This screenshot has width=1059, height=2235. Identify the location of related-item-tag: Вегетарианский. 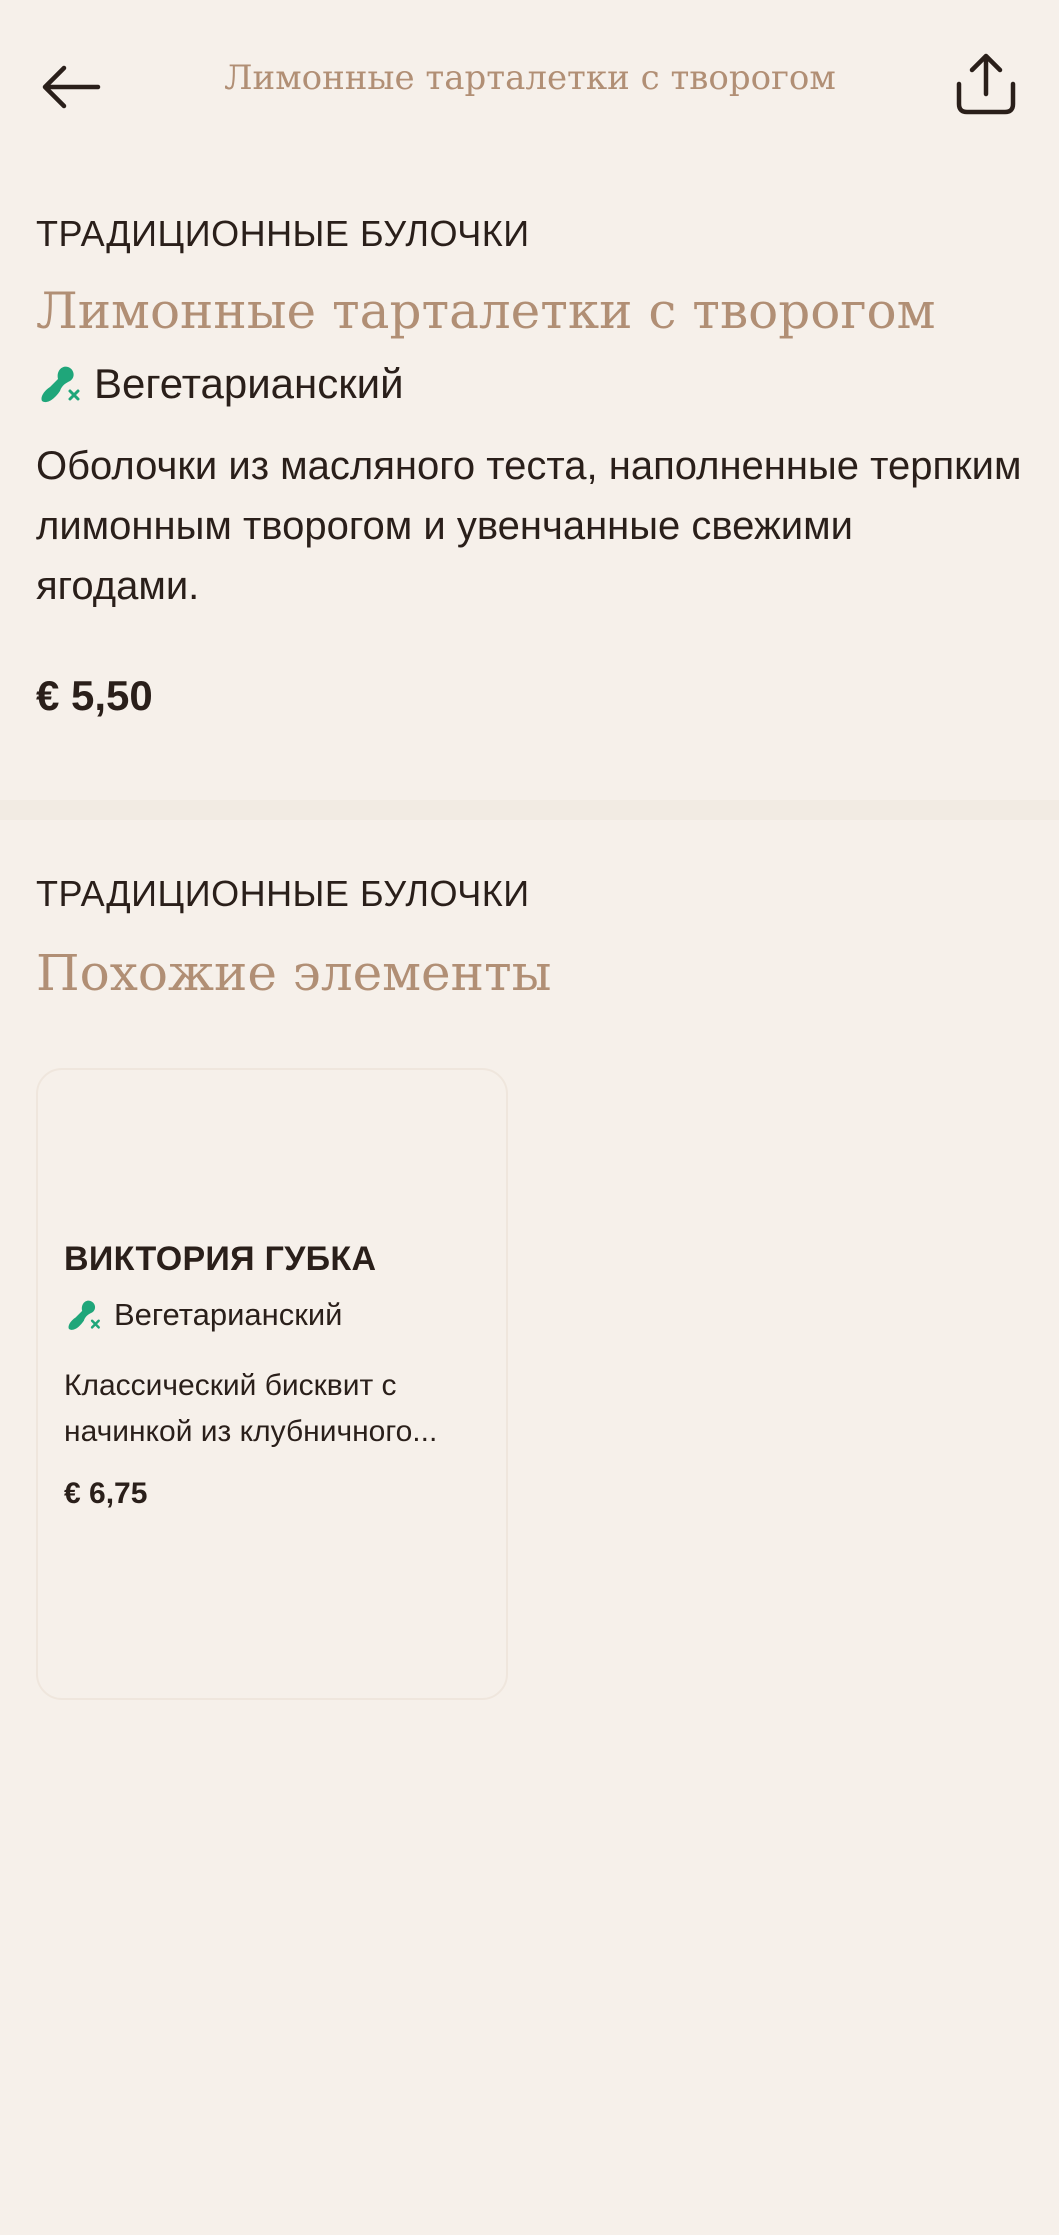
(279, 1315).